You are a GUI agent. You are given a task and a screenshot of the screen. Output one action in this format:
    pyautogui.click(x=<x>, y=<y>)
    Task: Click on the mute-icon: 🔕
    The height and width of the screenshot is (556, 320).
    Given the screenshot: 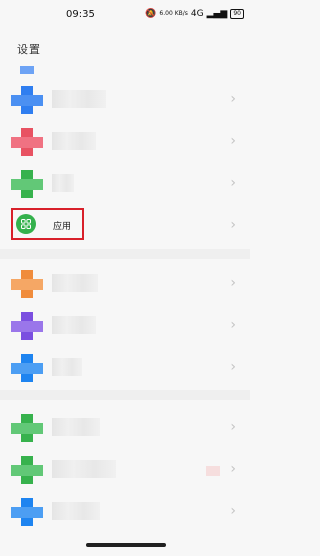 What is the action you would take?
    pyautogui.click(x=151, y=14)
    